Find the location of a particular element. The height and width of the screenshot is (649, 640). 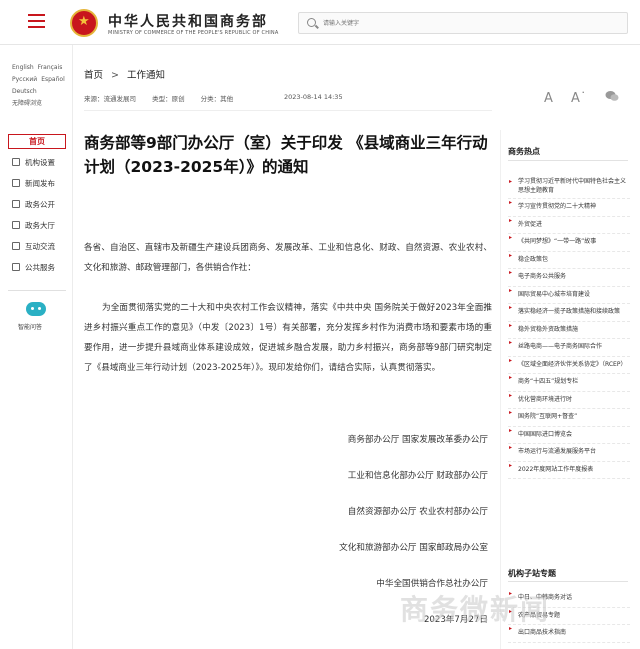

search-box is located at coordinates (463, 23).